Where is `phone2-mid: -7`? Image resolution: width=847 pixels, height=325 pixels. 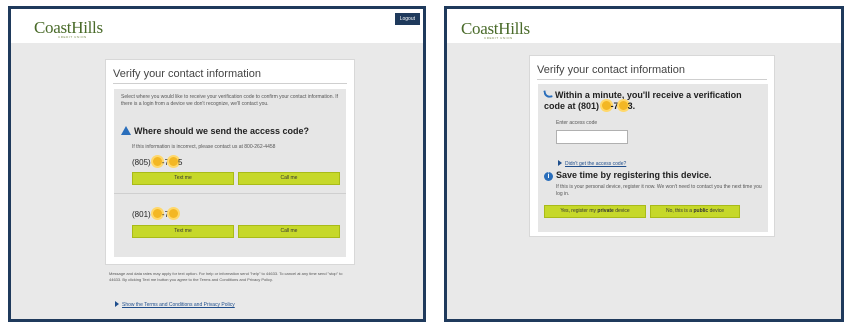
phone2-mid: -7 is located at coordinates (165, 214).